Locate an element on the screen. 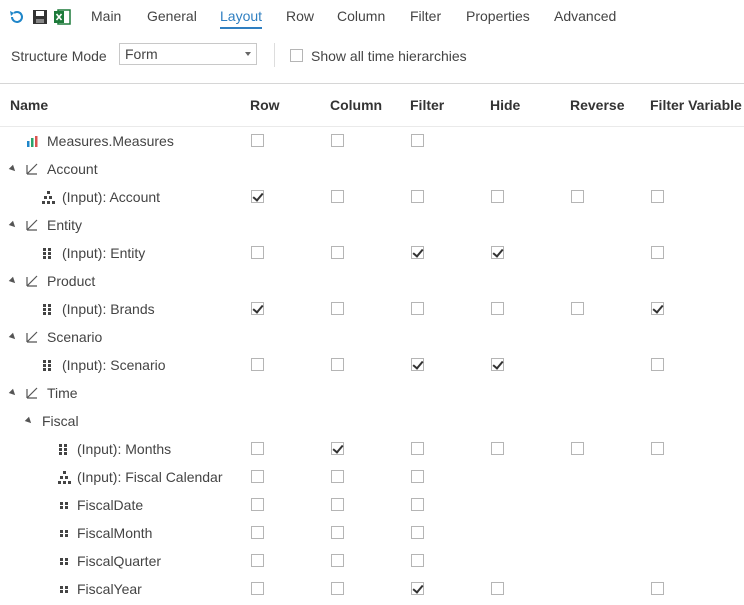  table-row: (Input): Months is located at coordinates (372, 449).